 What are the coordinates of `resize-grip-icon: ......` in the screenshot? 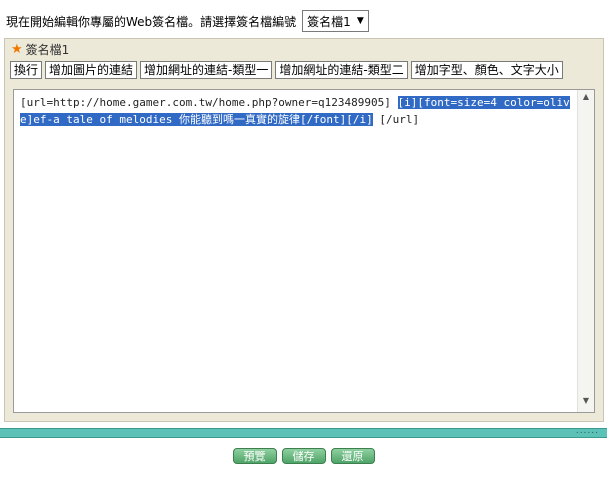 It's located at (587, 431).